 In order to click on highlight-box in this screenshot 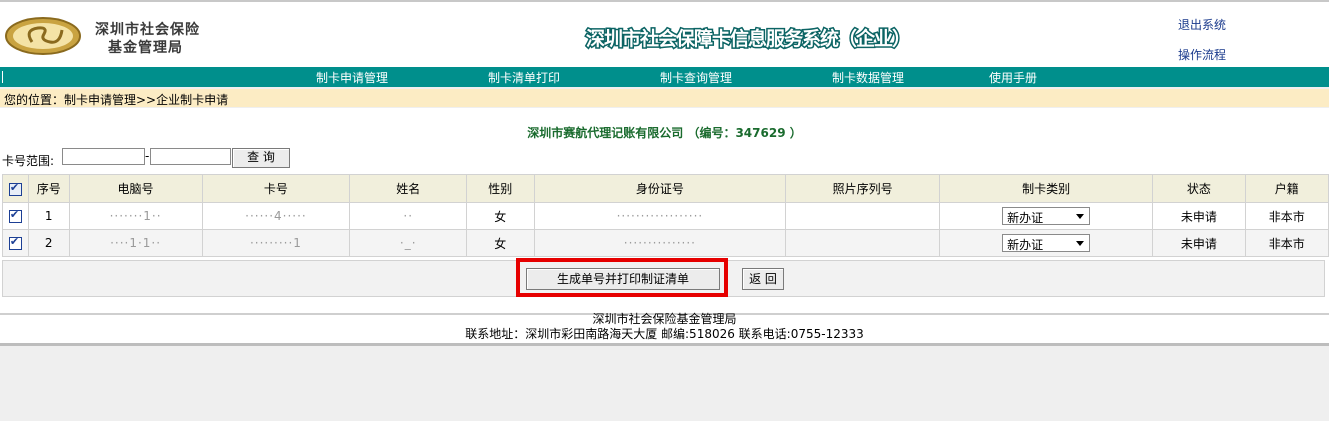, I will do `click(622, 277)`.